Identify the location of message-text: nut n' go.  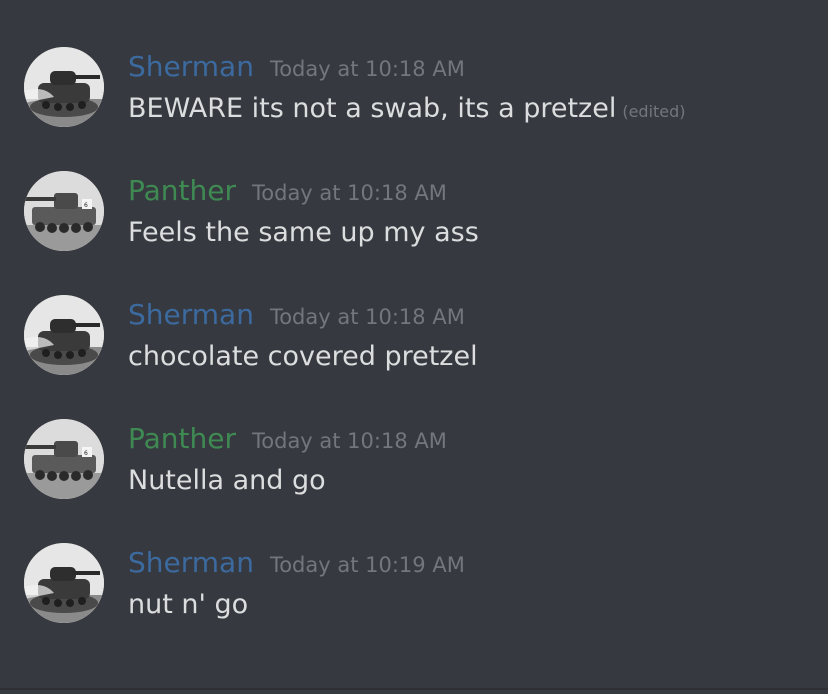
(188, 605).